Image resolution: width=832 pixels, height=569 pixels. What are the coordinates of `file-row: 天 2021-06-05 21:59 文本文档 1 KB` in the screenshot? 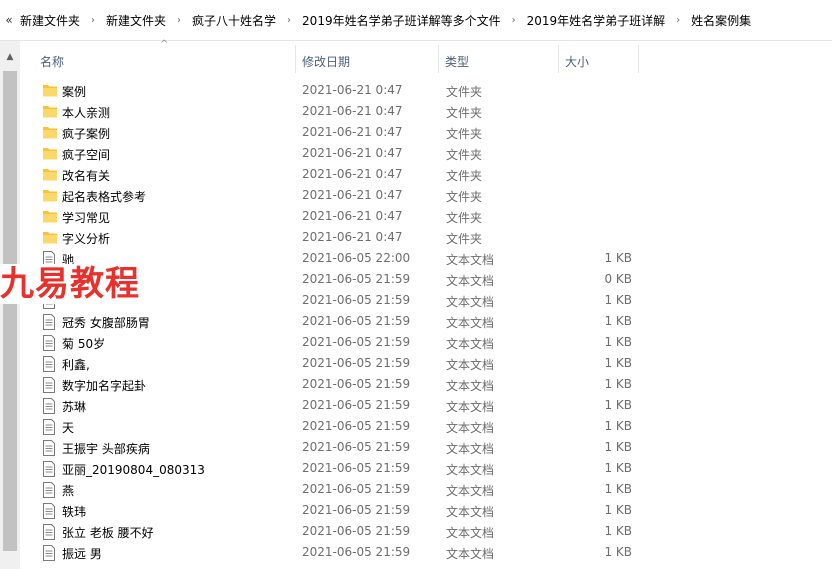 It's located at (426, 426).